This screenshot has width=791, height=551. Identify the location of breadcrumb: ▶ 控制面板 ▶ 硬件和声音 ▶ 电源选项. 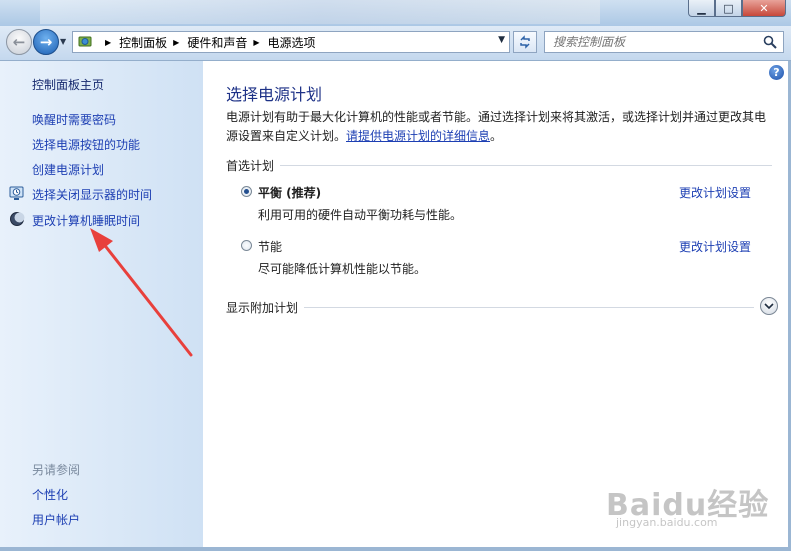
(207, 42).